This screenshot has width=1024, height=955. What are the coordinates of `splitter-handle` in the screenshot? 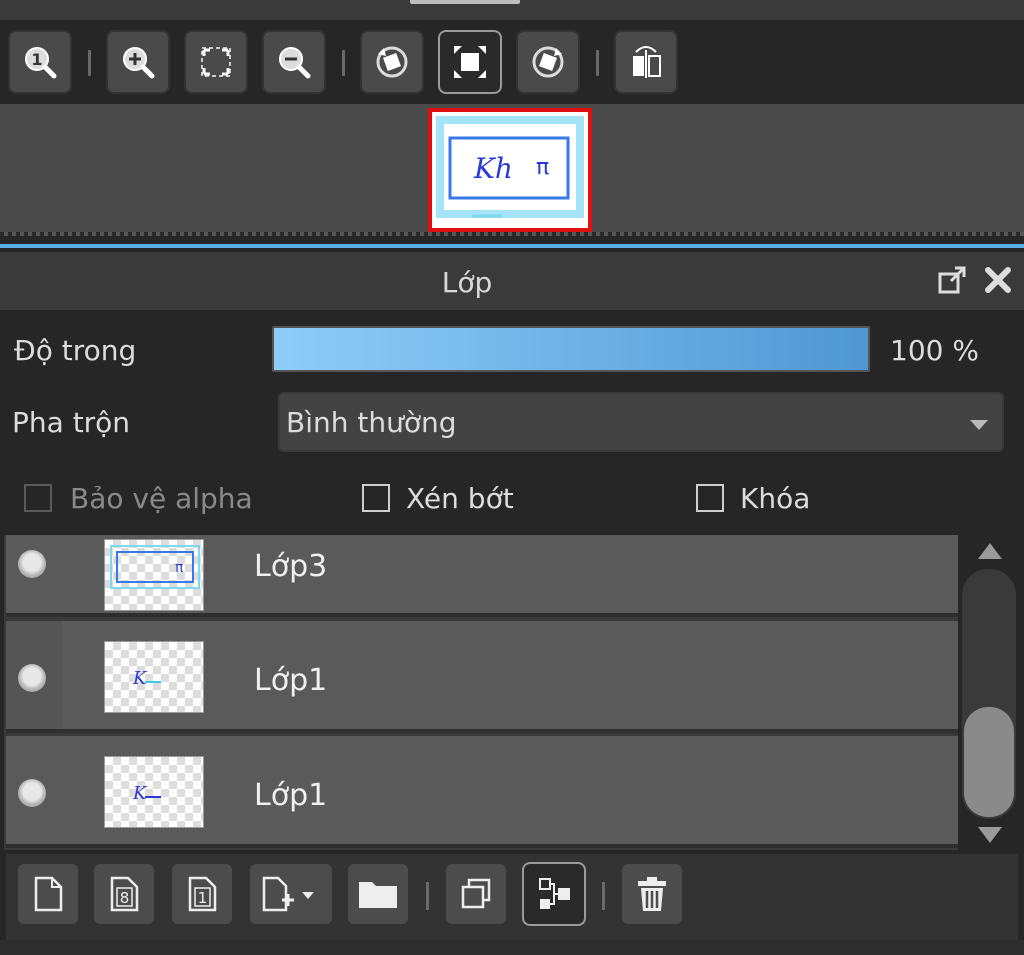 It's located at (512, 234).